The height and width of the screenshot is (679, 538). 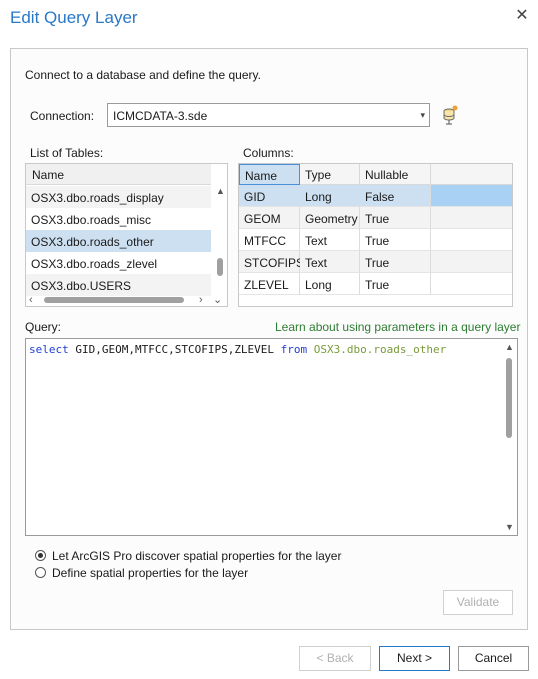 What do you see at coordinates (43, 327) in the screenshot?
I see `query-label: Query:` at bounding box center [43, 327].